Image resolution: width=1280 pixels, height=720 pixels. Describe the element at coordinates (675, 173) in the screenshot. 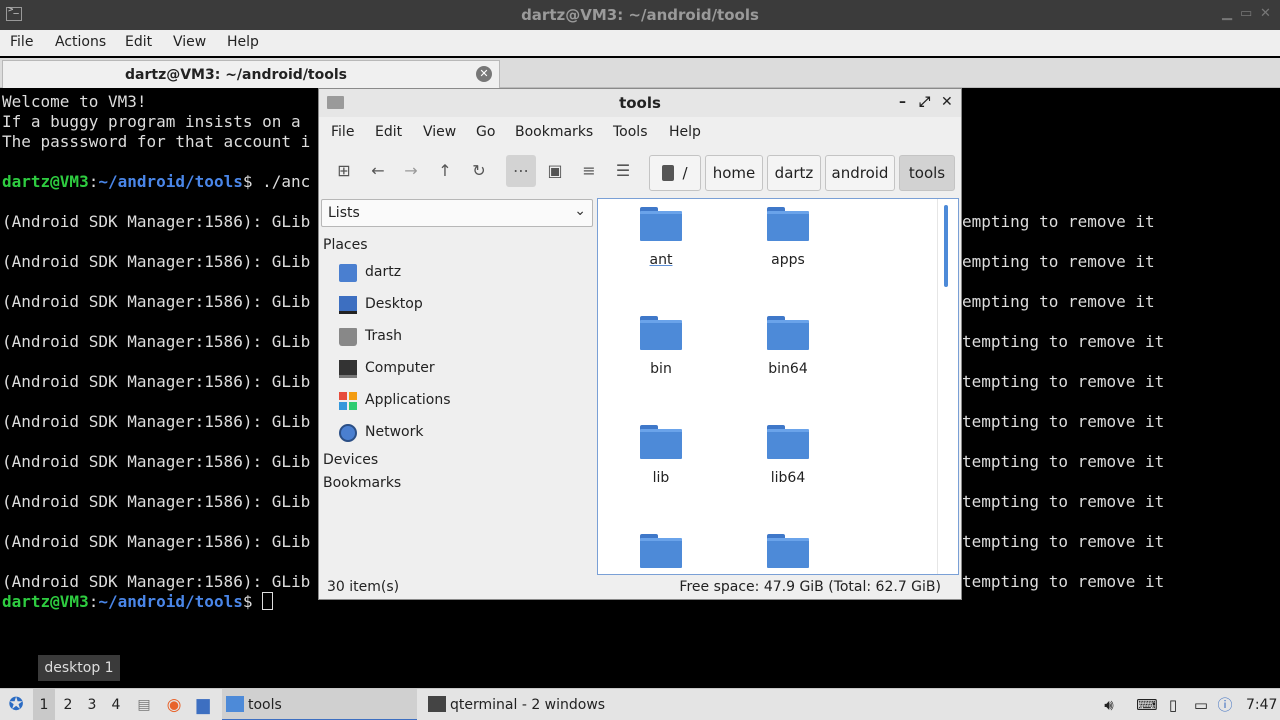

I see `breadcrumb-root: /` at that location.